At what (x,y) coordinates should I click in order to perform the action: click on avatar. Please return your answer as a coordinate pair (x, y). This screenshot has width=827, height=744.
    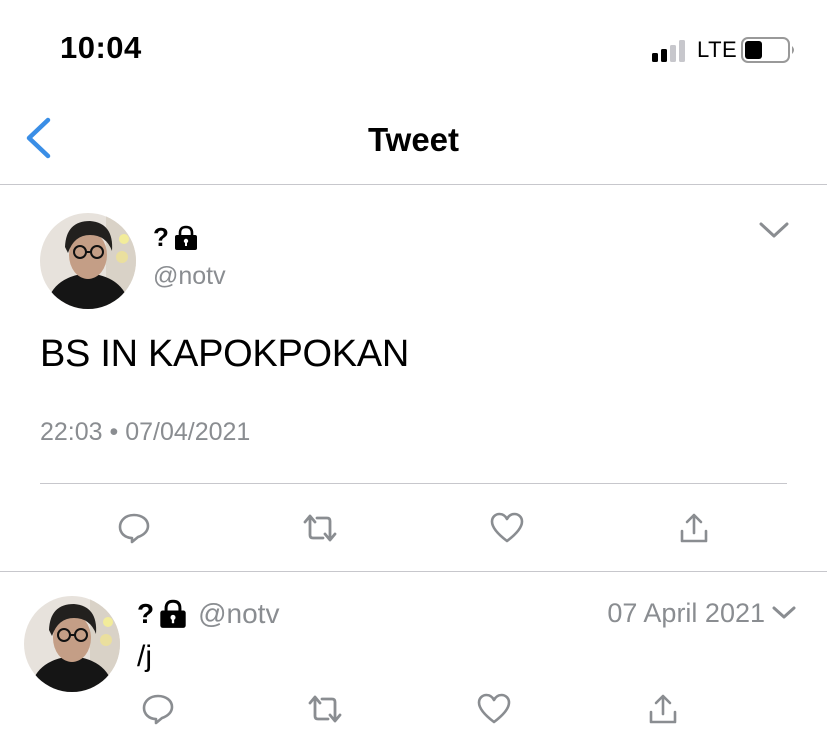
    Looking at the image, I should click on (88, 261).